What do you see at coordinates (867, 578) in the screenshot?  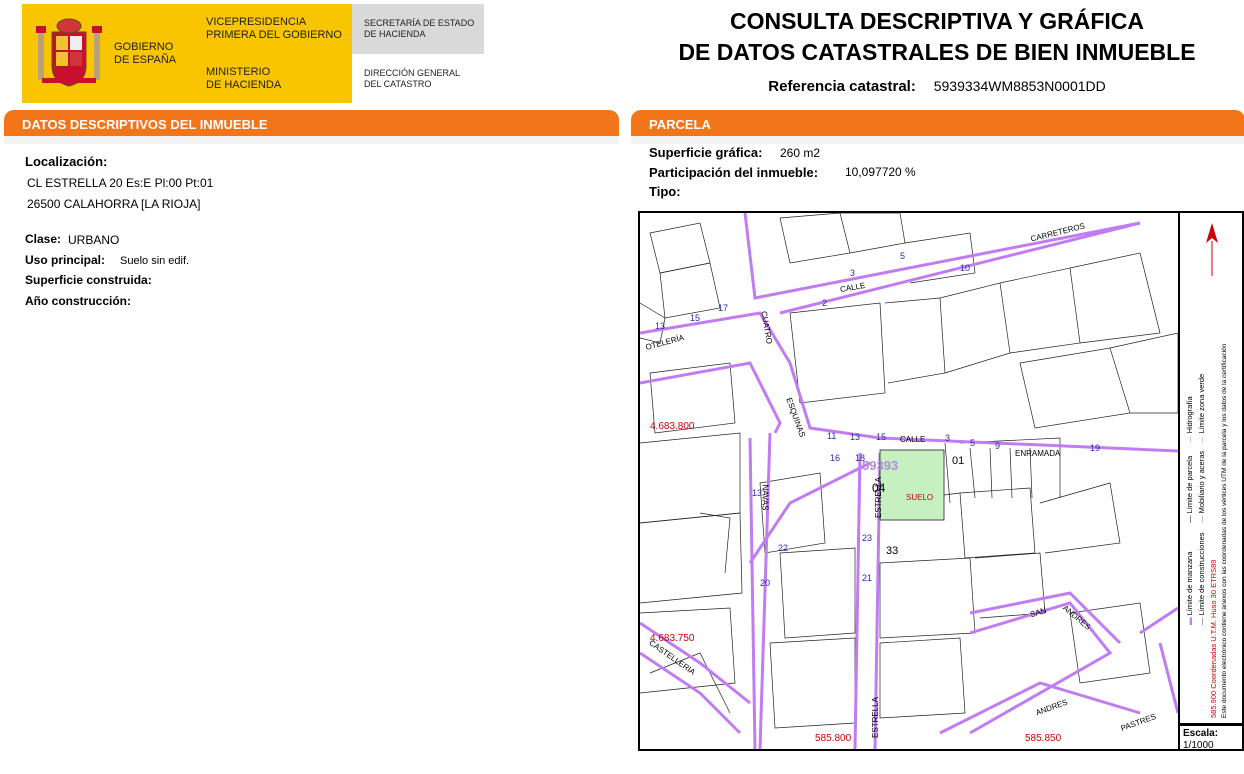 I see `house-number: 21` at bounding box center [867, 578].